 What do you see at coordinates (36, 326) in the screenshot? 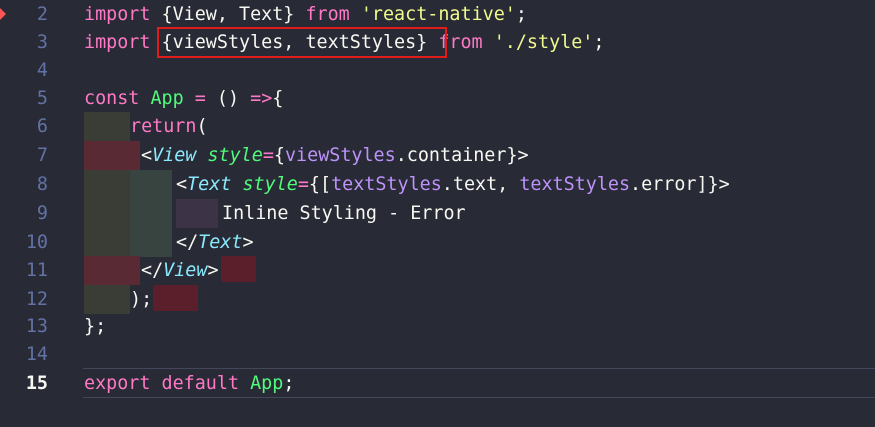
I see `line-number: 13` at bounding box center [36, 326].